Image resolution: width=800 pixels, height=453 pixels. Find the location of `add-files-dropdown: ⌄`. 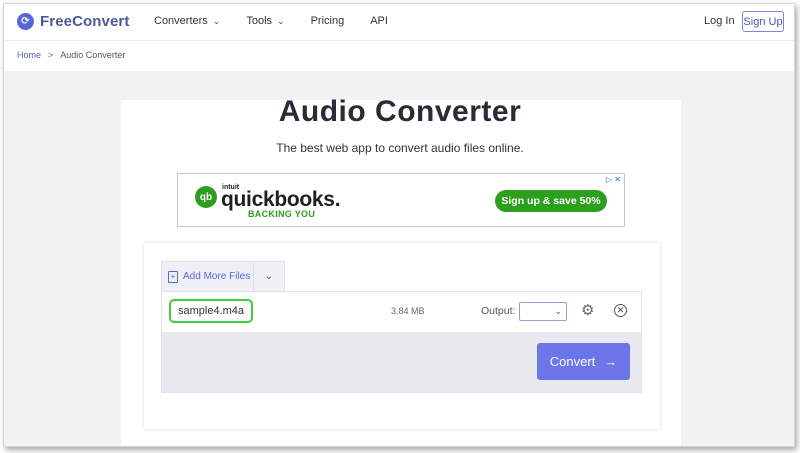

add-files-dropdown: ⌄ is located at coordinates (268, 276).